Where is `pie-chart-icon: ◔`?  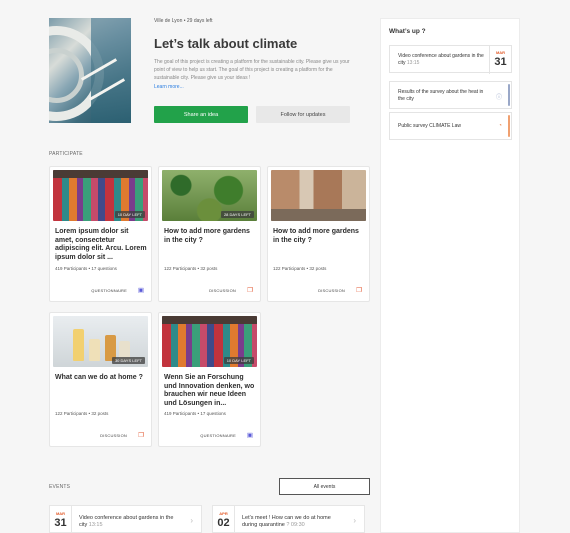 pie-chart-icon: ◔ is located at coordinates (500, 126).